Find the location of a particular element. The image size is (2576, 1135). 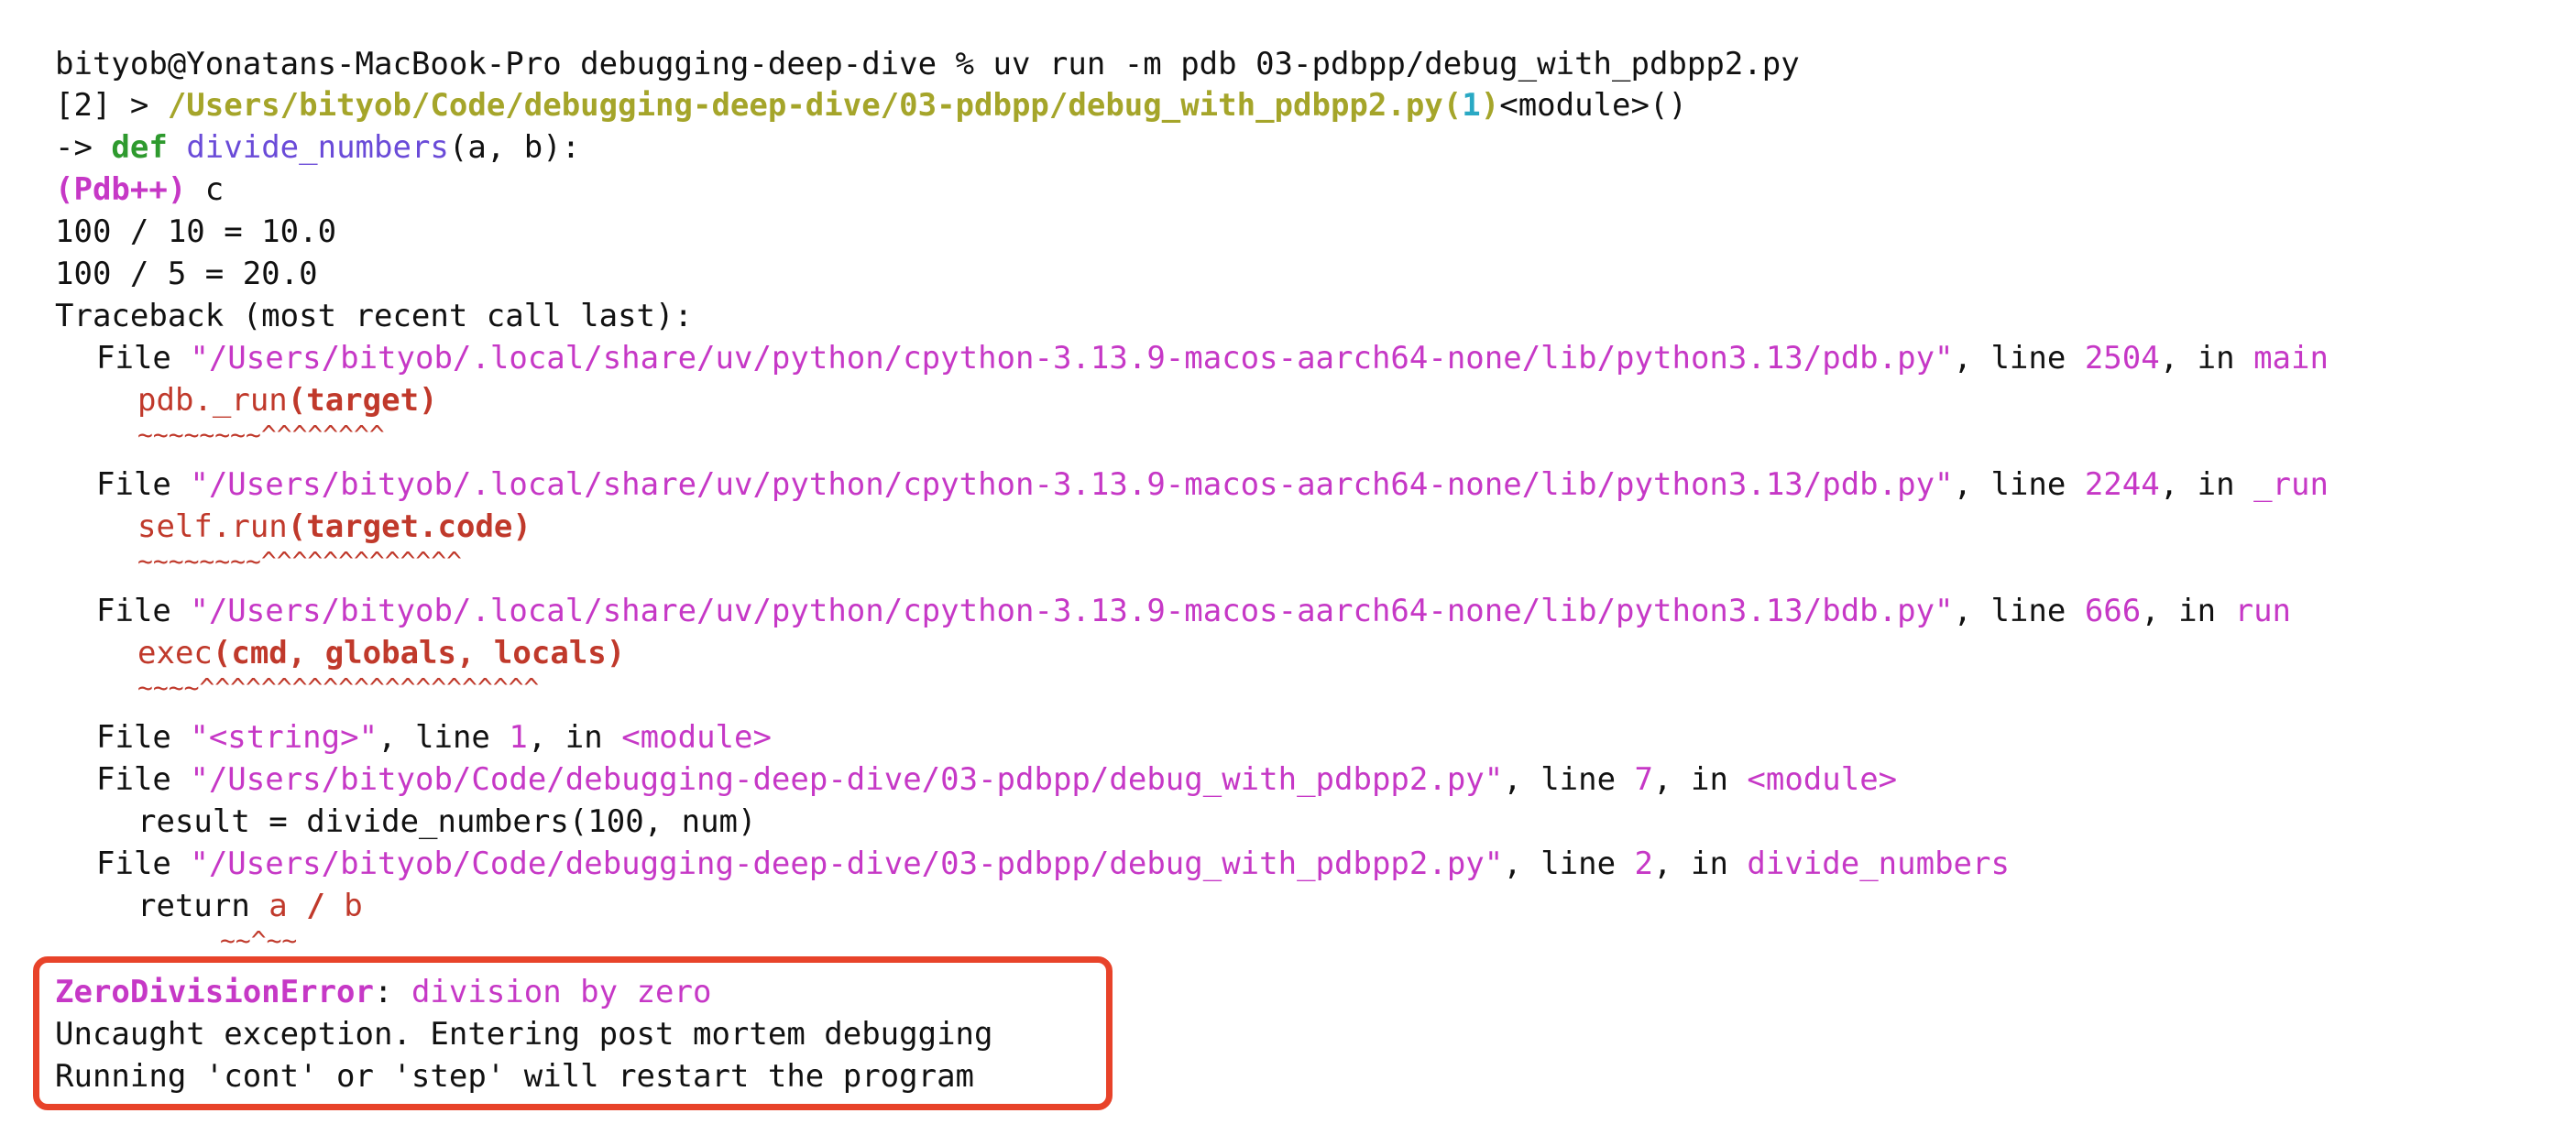

frame-func: main is located at coordinates (2291, 358).